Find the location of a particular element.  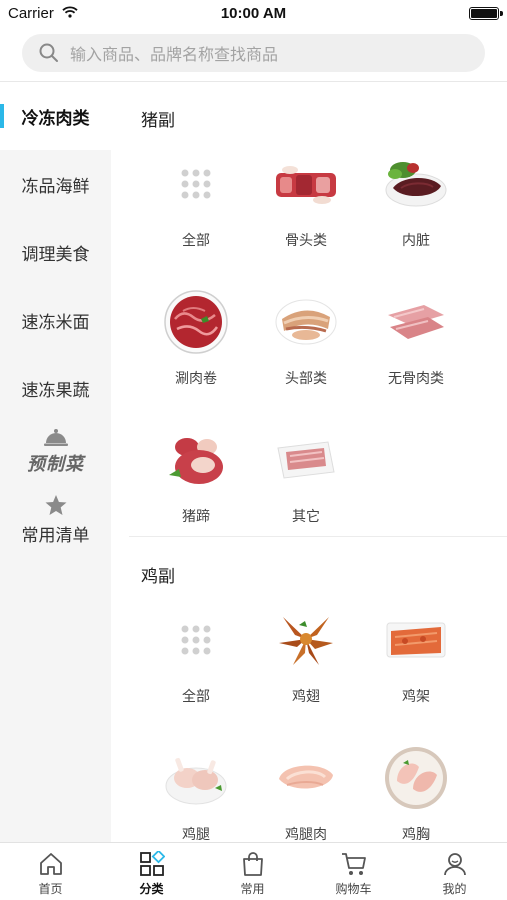

tab-profile: 我的 is located at coordinates (454, 871).